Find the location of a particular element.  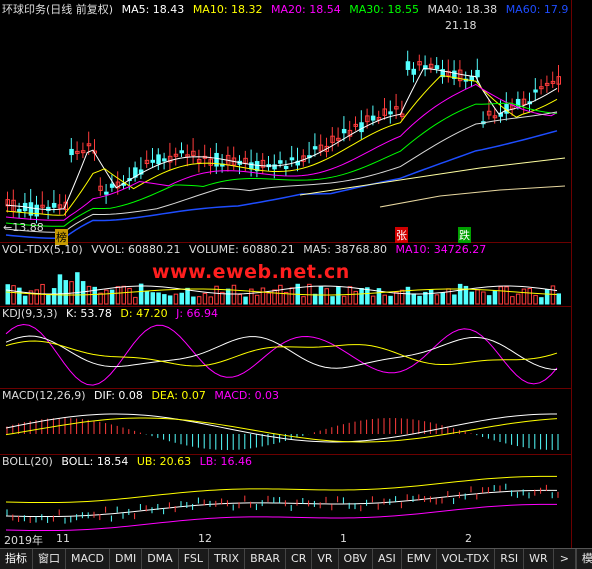

vol-ma5-value: MA5: 38768.80 is located at coordinates (345, 249).